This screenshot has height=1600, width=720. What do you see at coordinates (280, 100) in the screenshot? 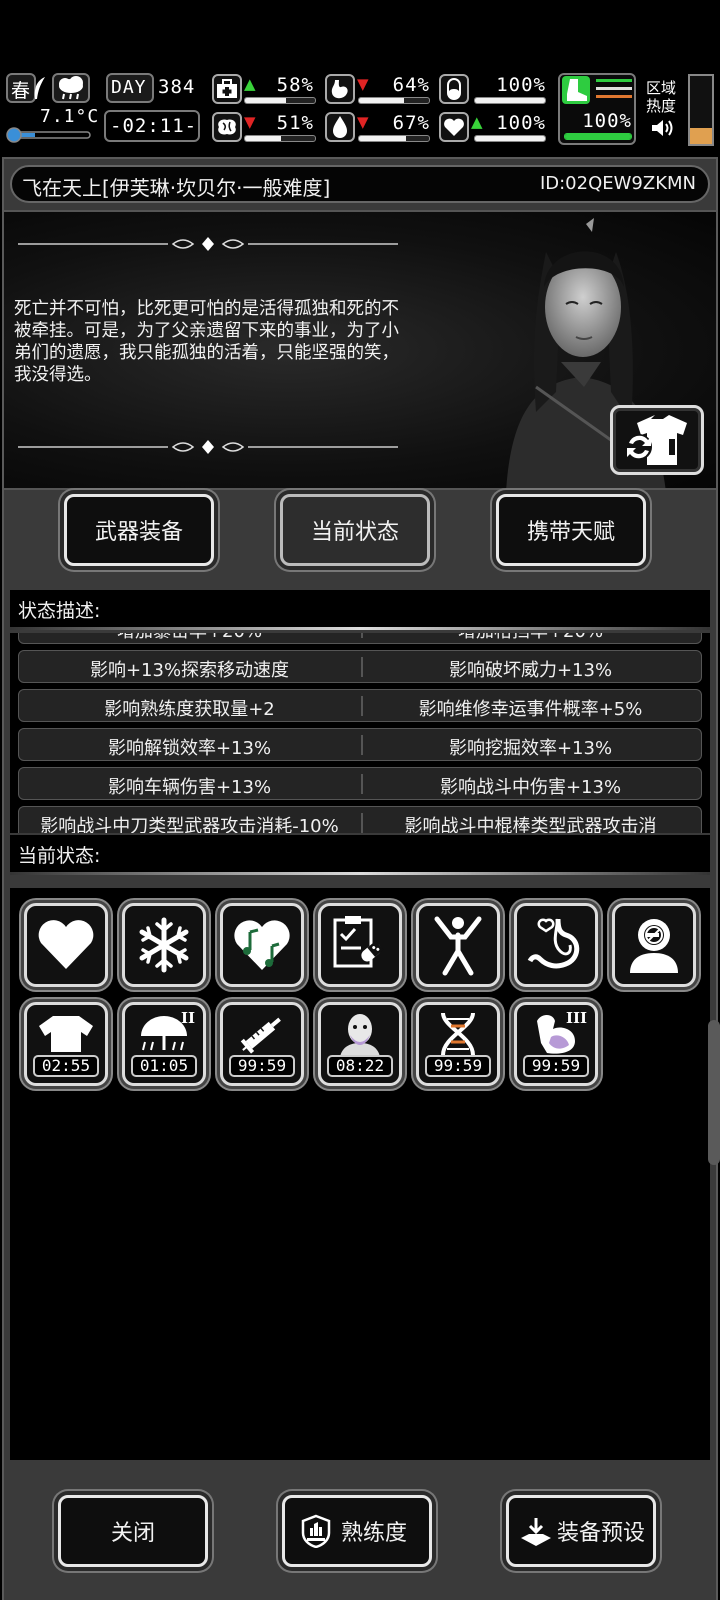
I see `health-bar` at bounding box center [280, 100].